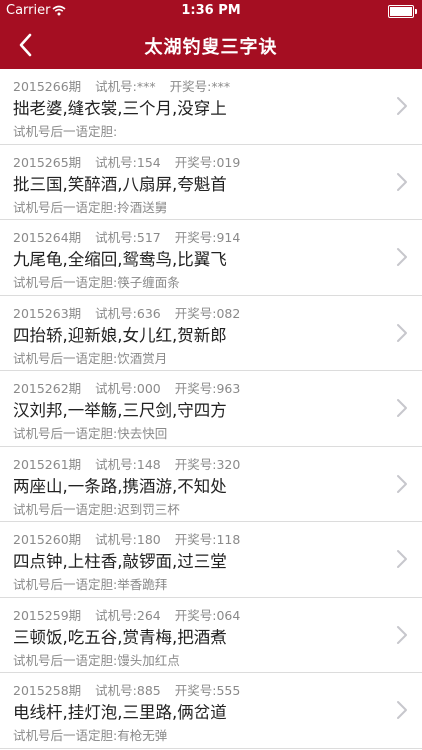 The image size is (422, 750). Describe the element at coordinates (47, 690) in the screenshot. I see `period-label: 2015258期` at that location.